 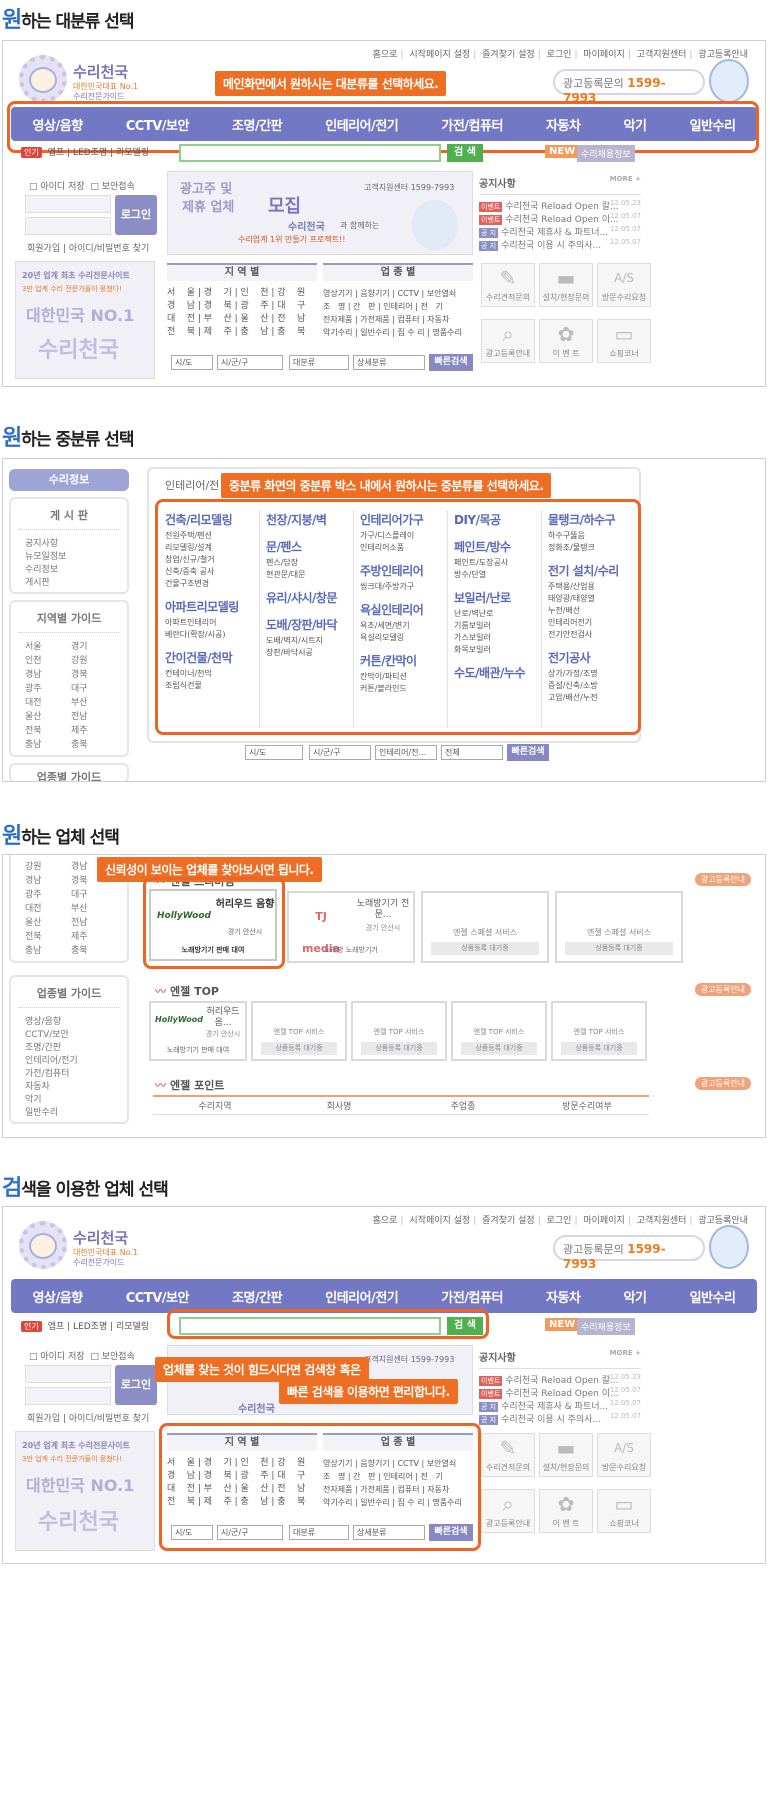 What do you see at coordinates (624, 341) in the screenshot?
I see `shopping-button: ▭ 쇼핑코너` at bounding box center [624, 341].